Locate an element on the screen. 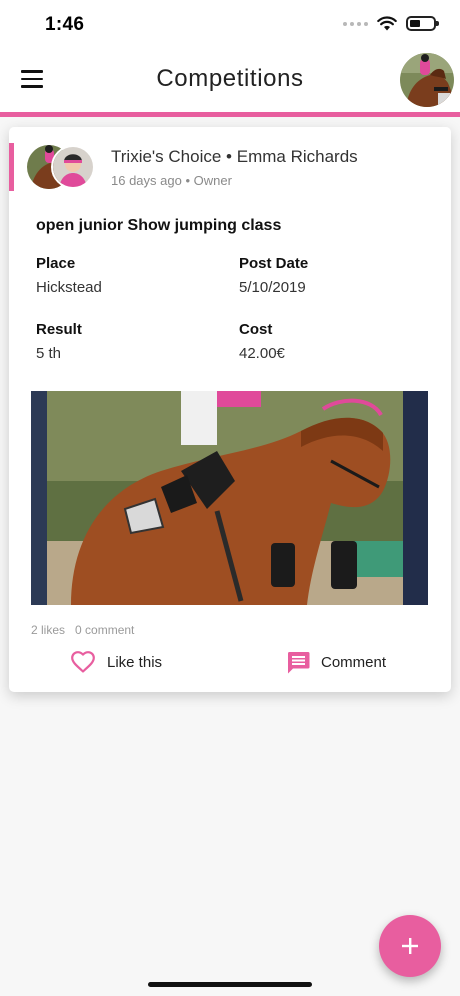  likes-count: 2 likes is located at coordinates (48, 630).